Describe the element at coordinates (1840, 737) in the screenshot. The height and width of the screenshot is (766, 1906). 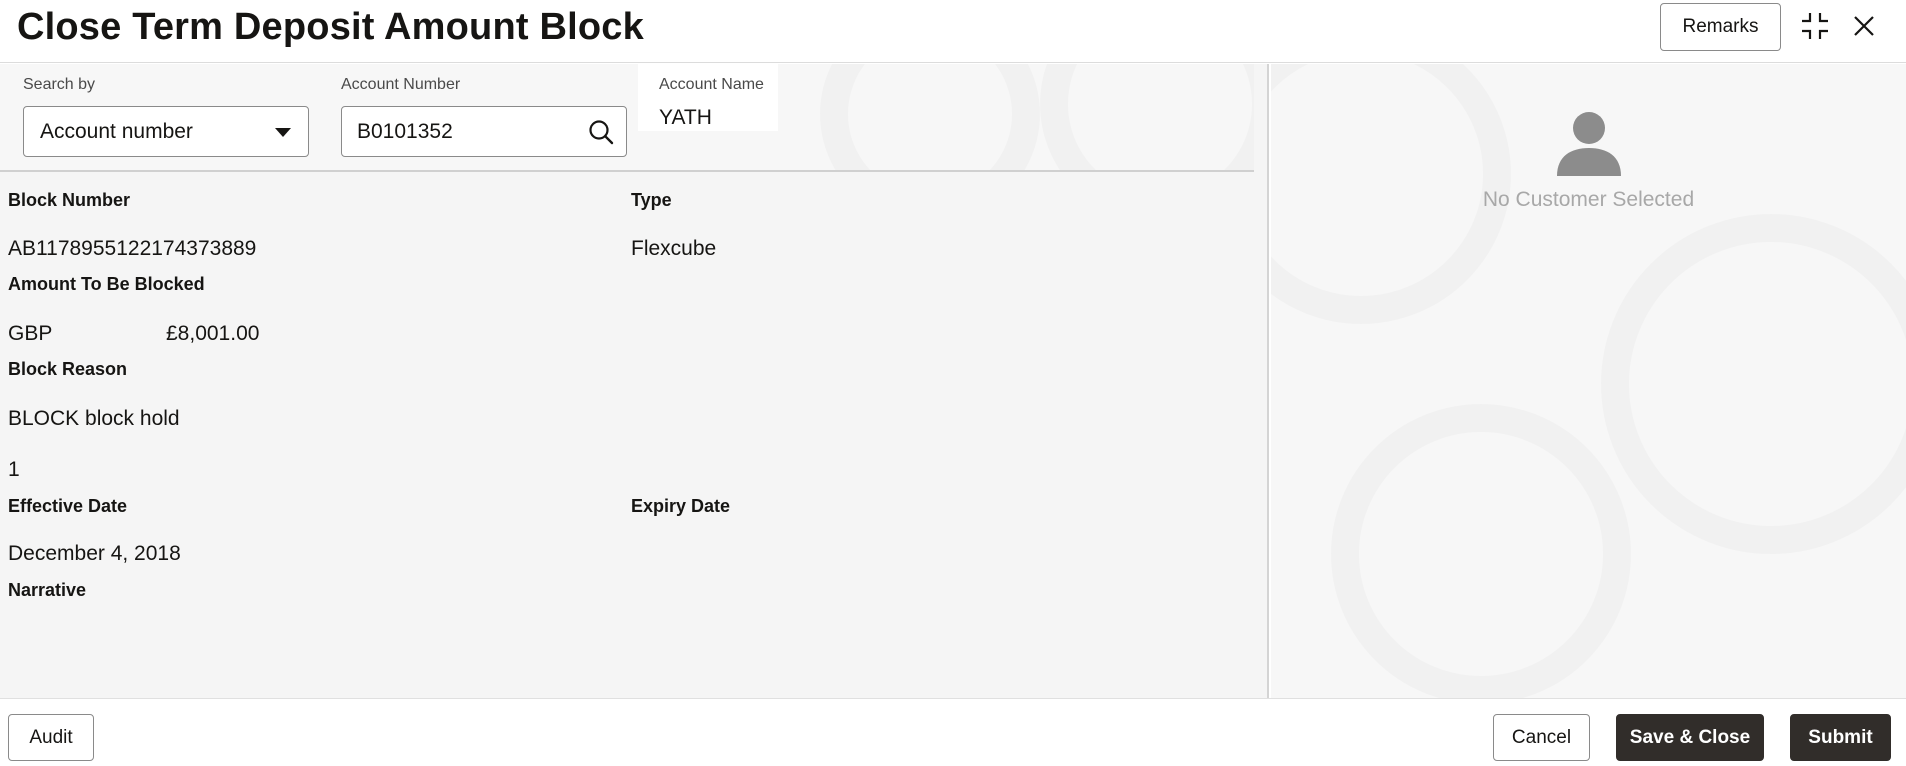
I see `submit-button: Submit` at that location.